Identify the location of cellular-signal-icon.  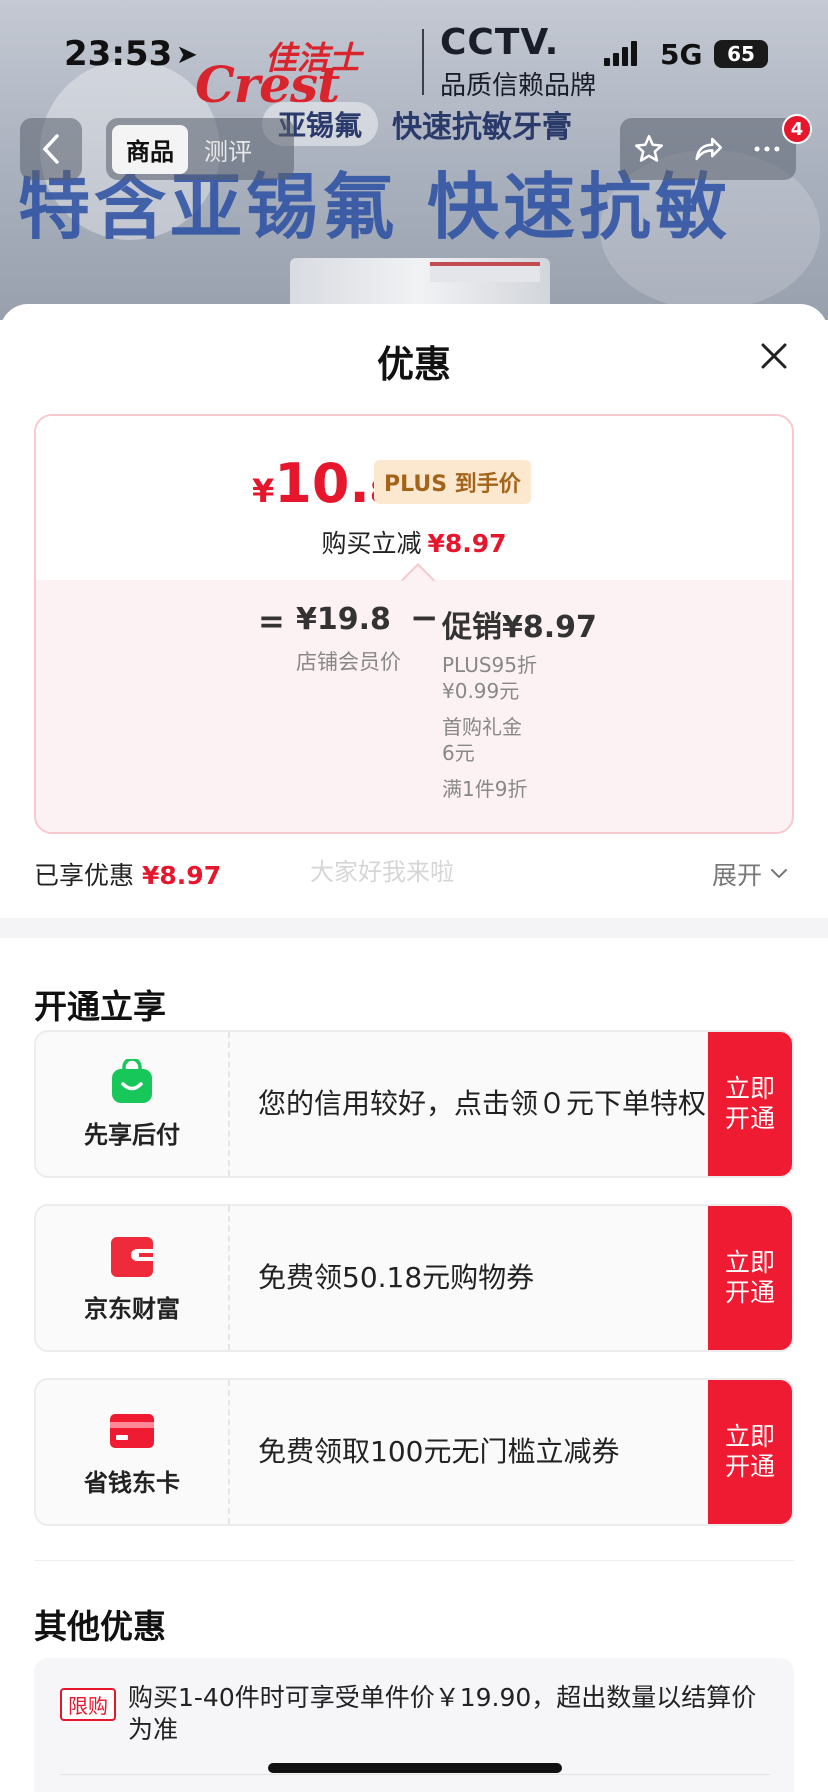
(620, 53).